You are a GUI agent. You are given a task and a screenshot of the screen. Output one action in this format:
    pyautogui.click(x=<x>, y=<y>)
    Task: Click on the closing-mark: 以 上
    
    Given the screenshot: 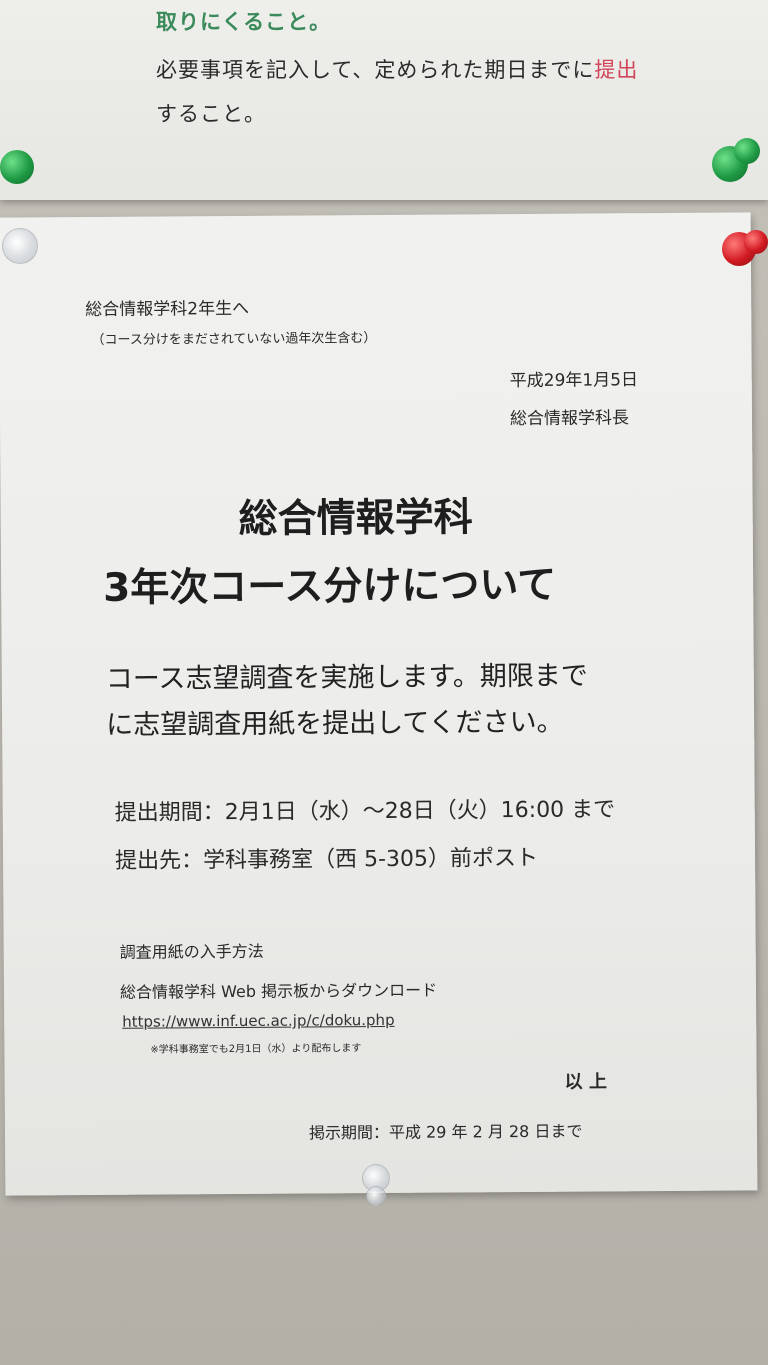 What is the action you would take?
    pyautogui.click(x=585, y=1082)
    